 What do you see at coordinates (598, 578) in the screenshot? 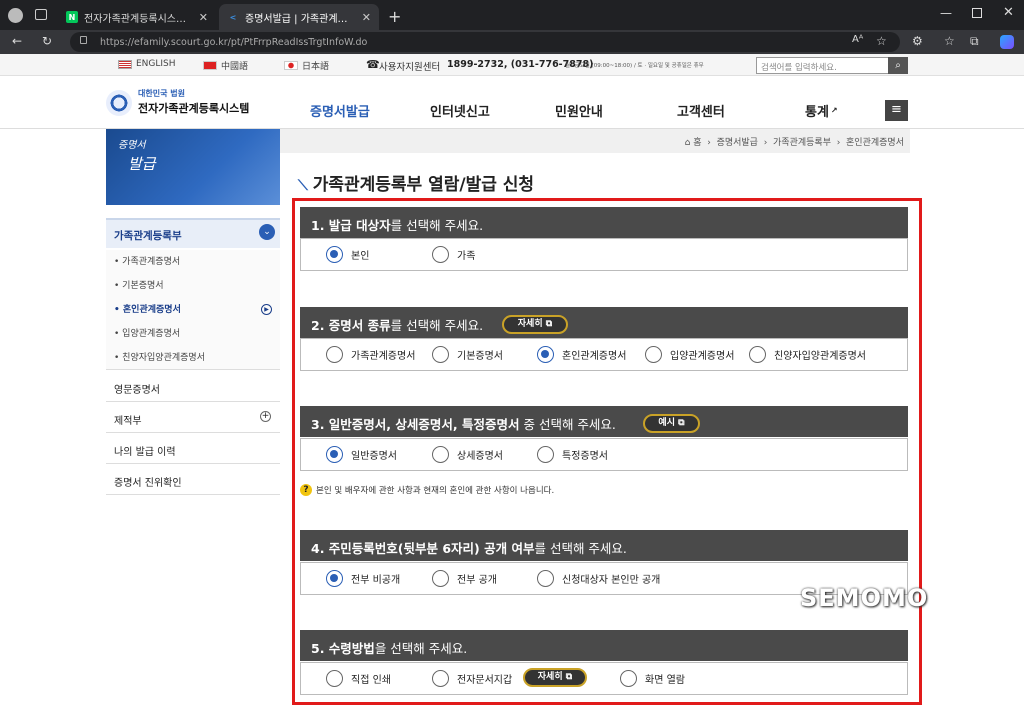
I see `radio-applicant-only: 신청대상자 본인만 공개` at bounding box center [598, 578].